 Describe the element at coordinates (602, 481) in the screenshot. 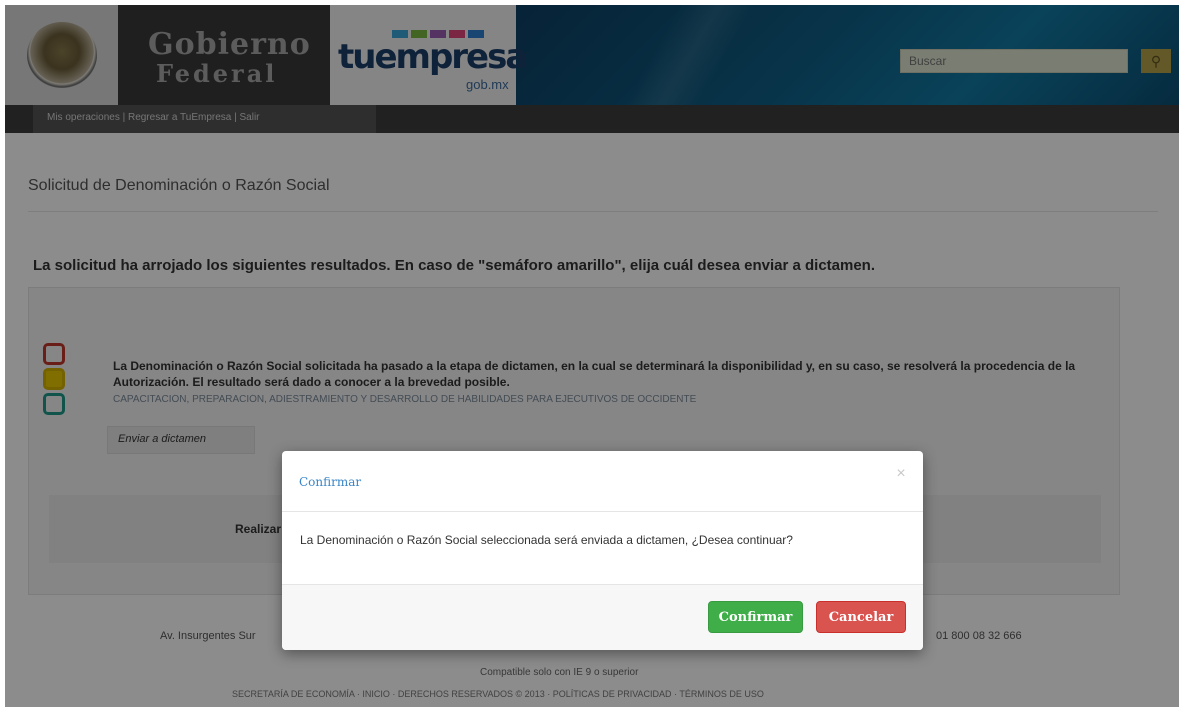

I see `dialog-header: Confirmar ×` at that location.